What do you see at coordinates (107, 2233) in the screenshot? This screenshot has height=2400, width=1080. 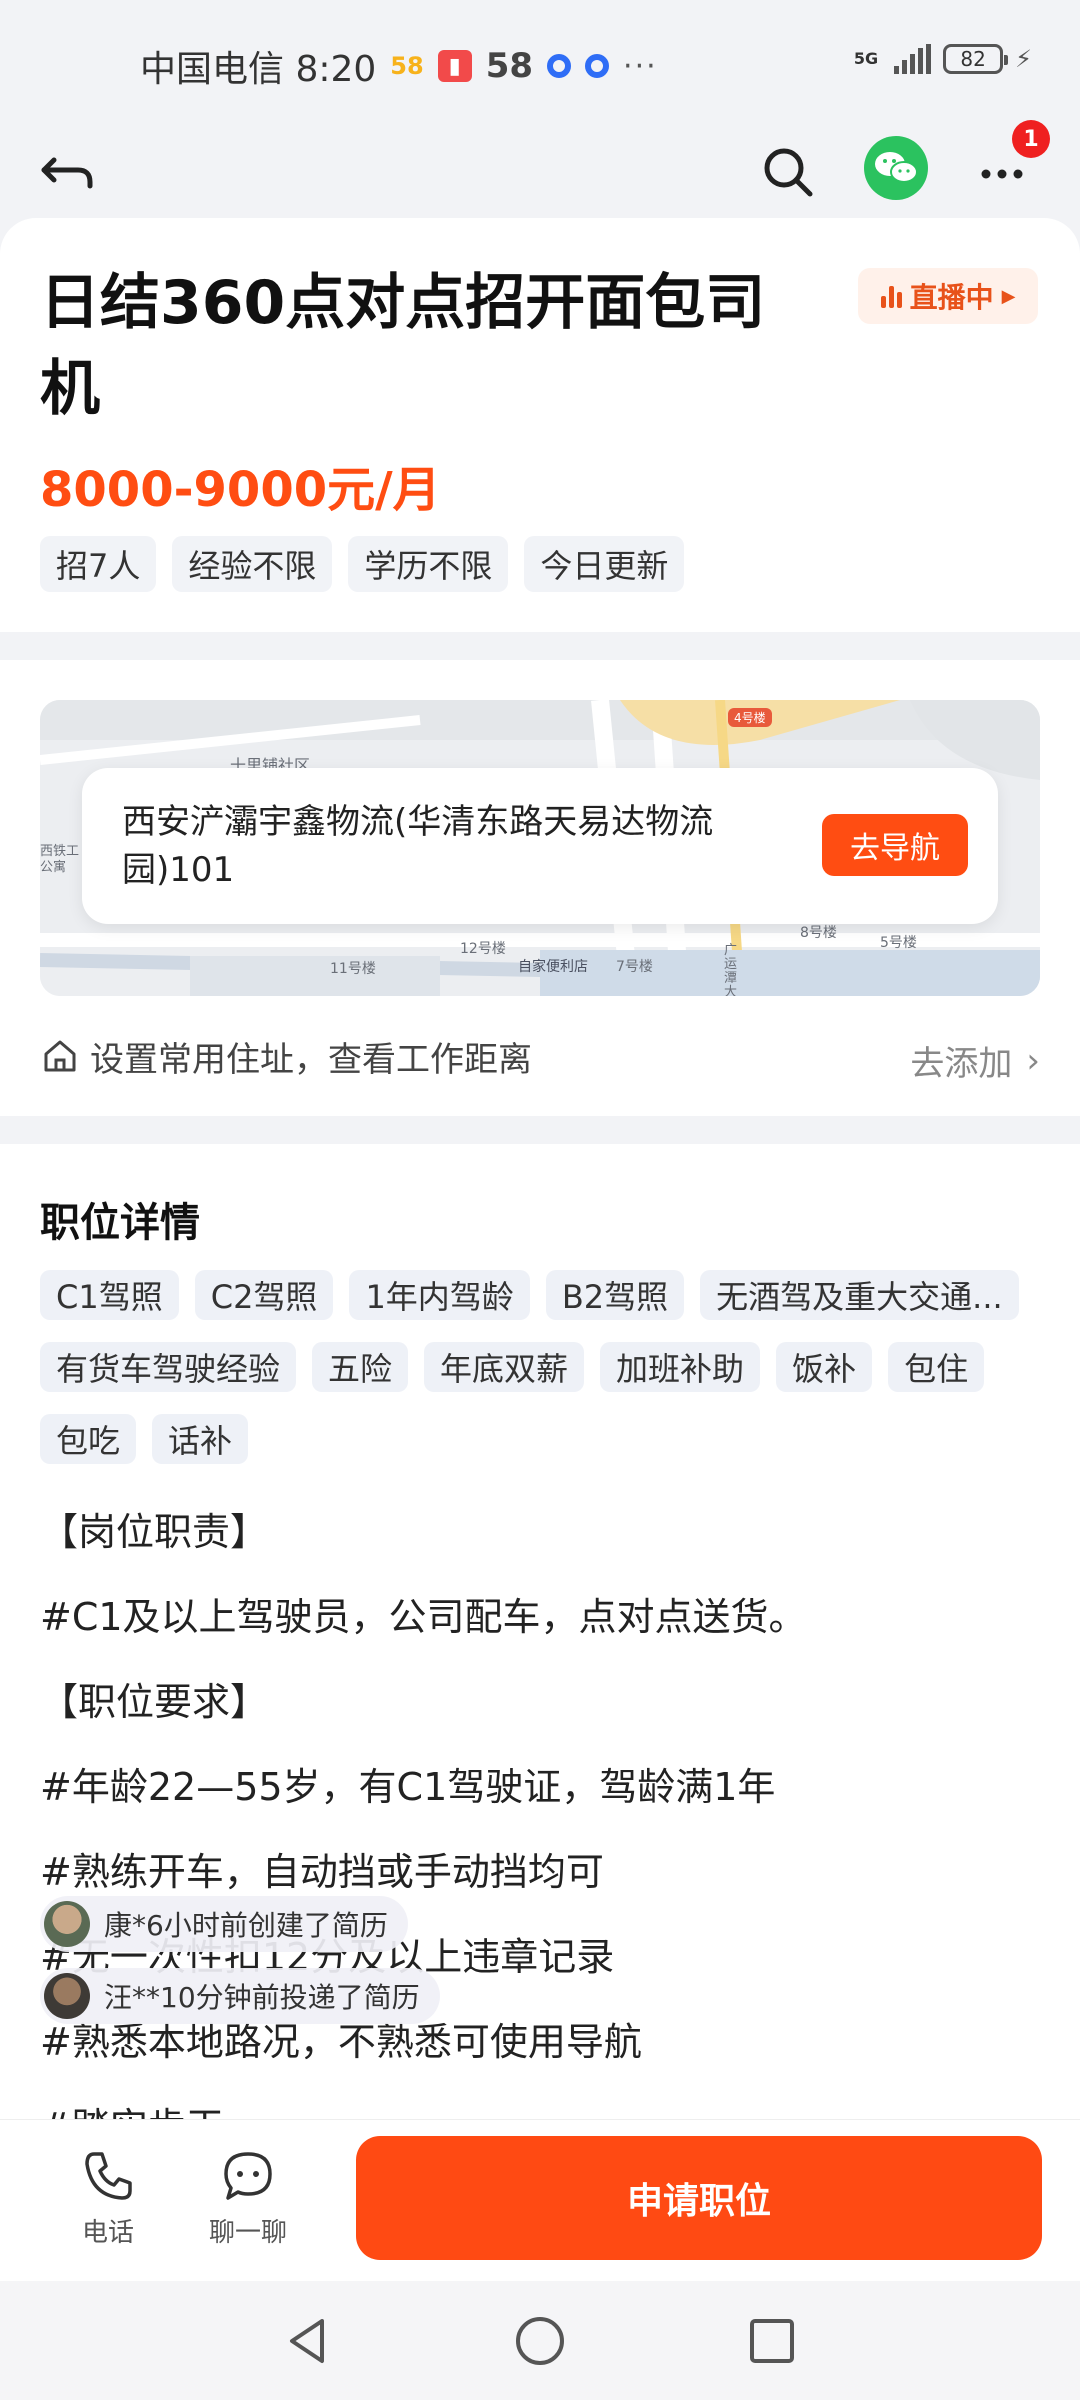 I see `call-label: 电话` at bounding box center [107, 2233].